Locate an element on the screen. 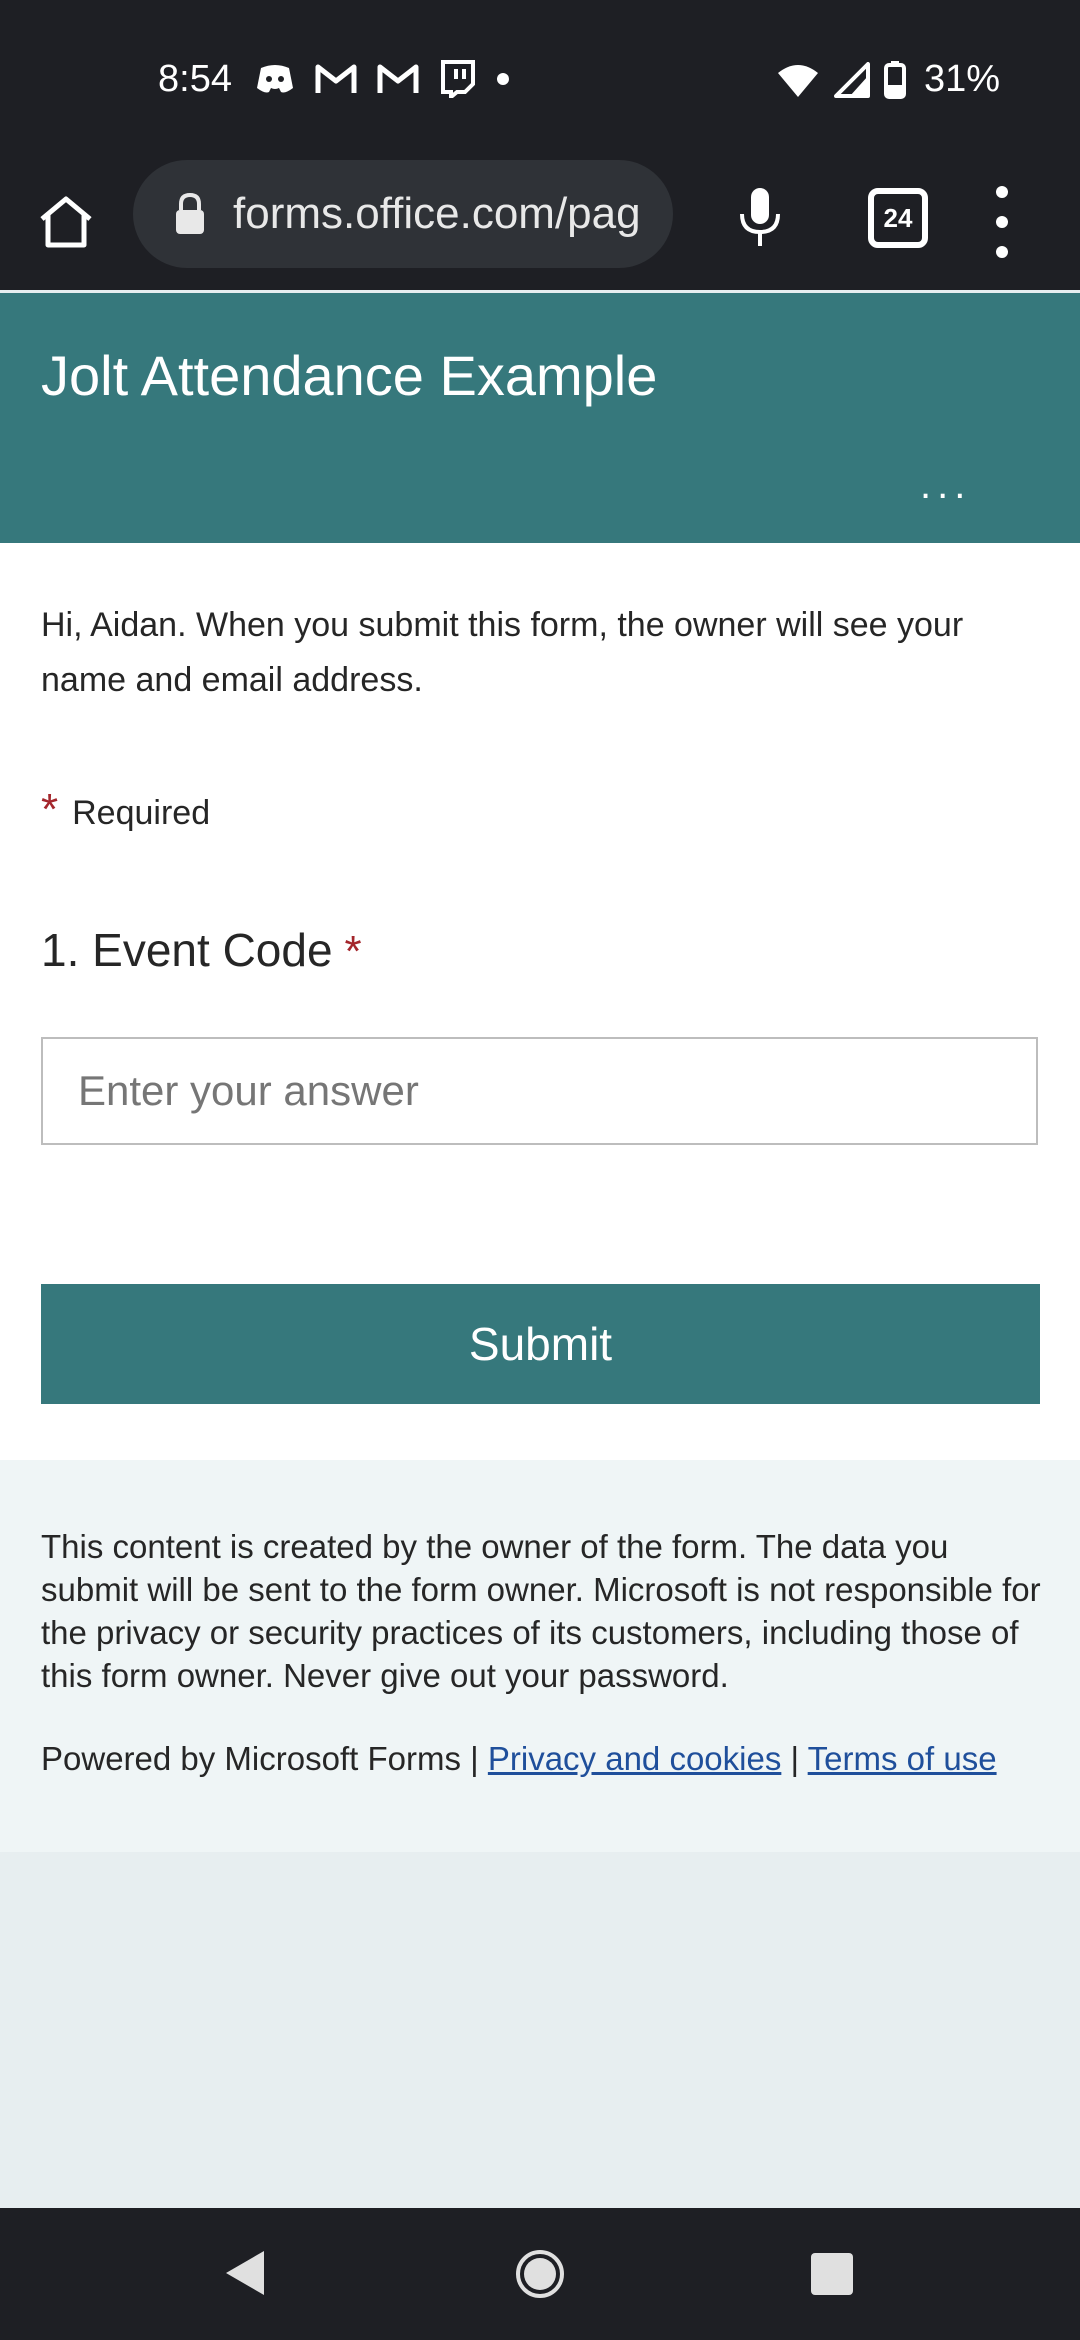  submit-button: Submit is located at coordinates (540, 1344).